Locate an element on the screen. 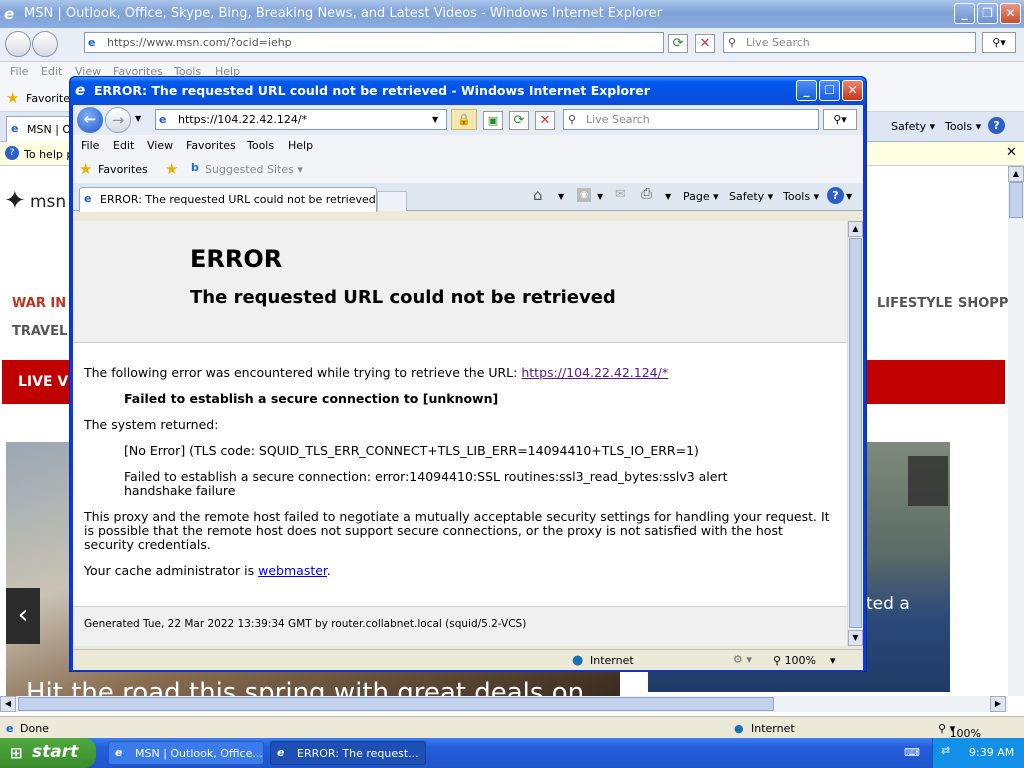 This screenshot has height=768, width=1024. home-icon: ⌂ is located at coordinates (538, 195).